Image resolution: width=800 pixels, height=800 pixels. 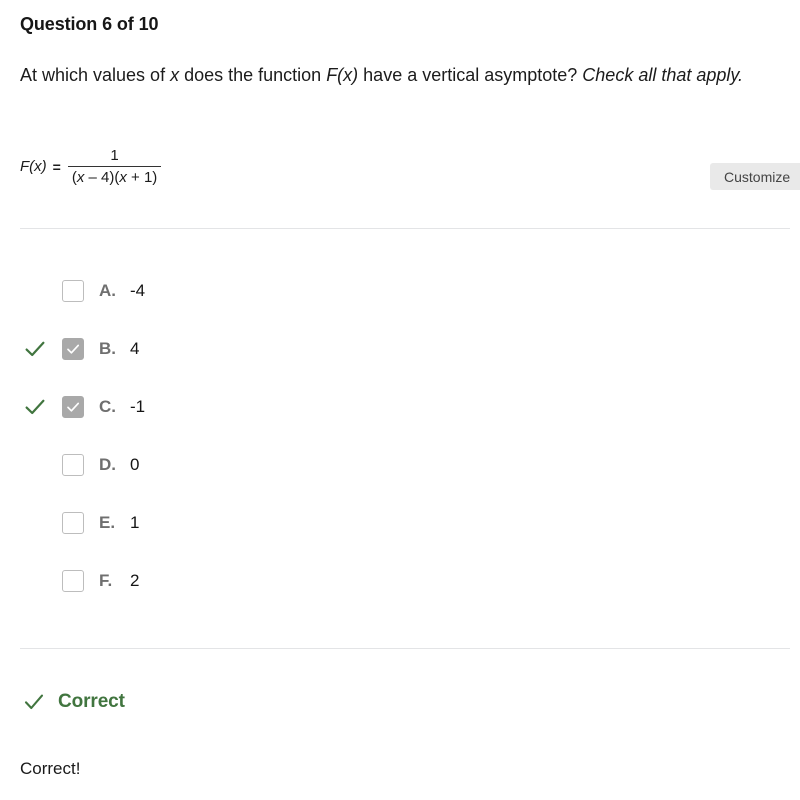 I want to click on option-letter: B., so click(x=107, y=348).